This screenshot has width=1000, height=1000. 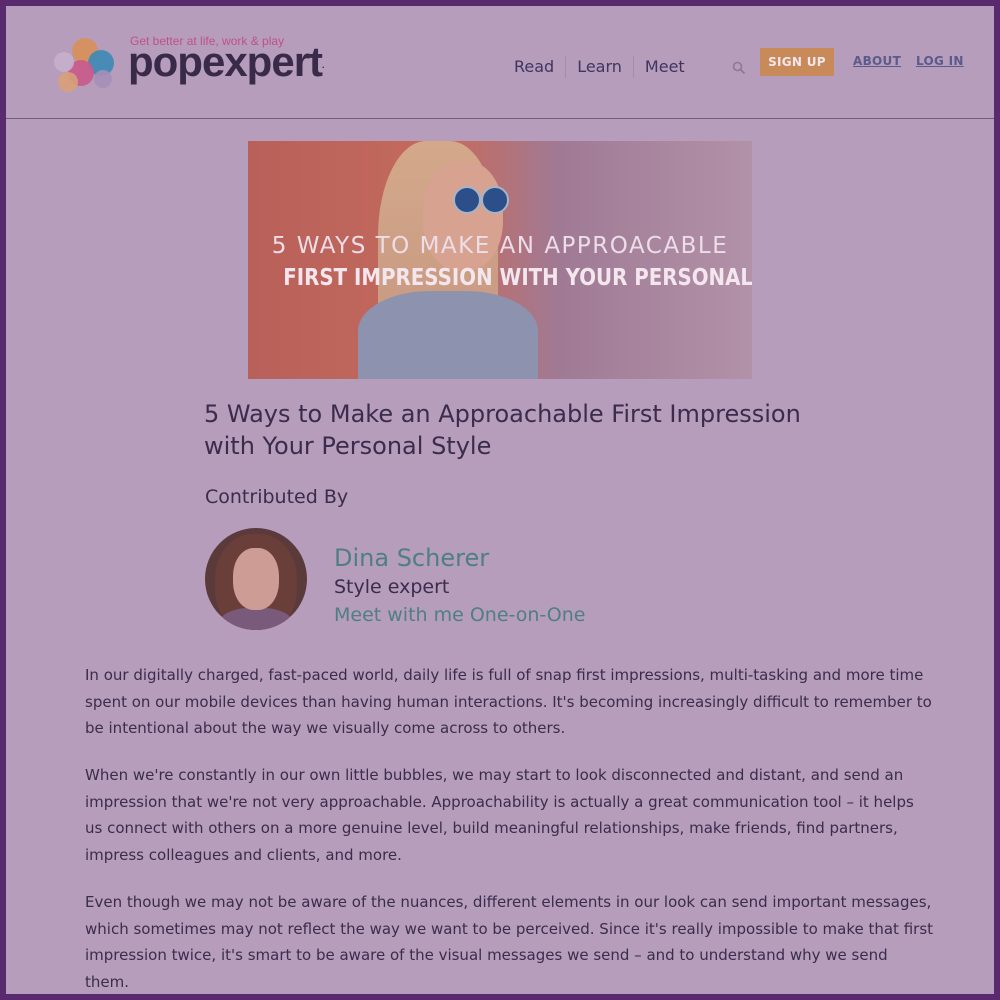 What do you see at coordinates (277, 497) in the screenshot?
I see `contributed-by-label: Contributed By` at bounding box center [277, 497].